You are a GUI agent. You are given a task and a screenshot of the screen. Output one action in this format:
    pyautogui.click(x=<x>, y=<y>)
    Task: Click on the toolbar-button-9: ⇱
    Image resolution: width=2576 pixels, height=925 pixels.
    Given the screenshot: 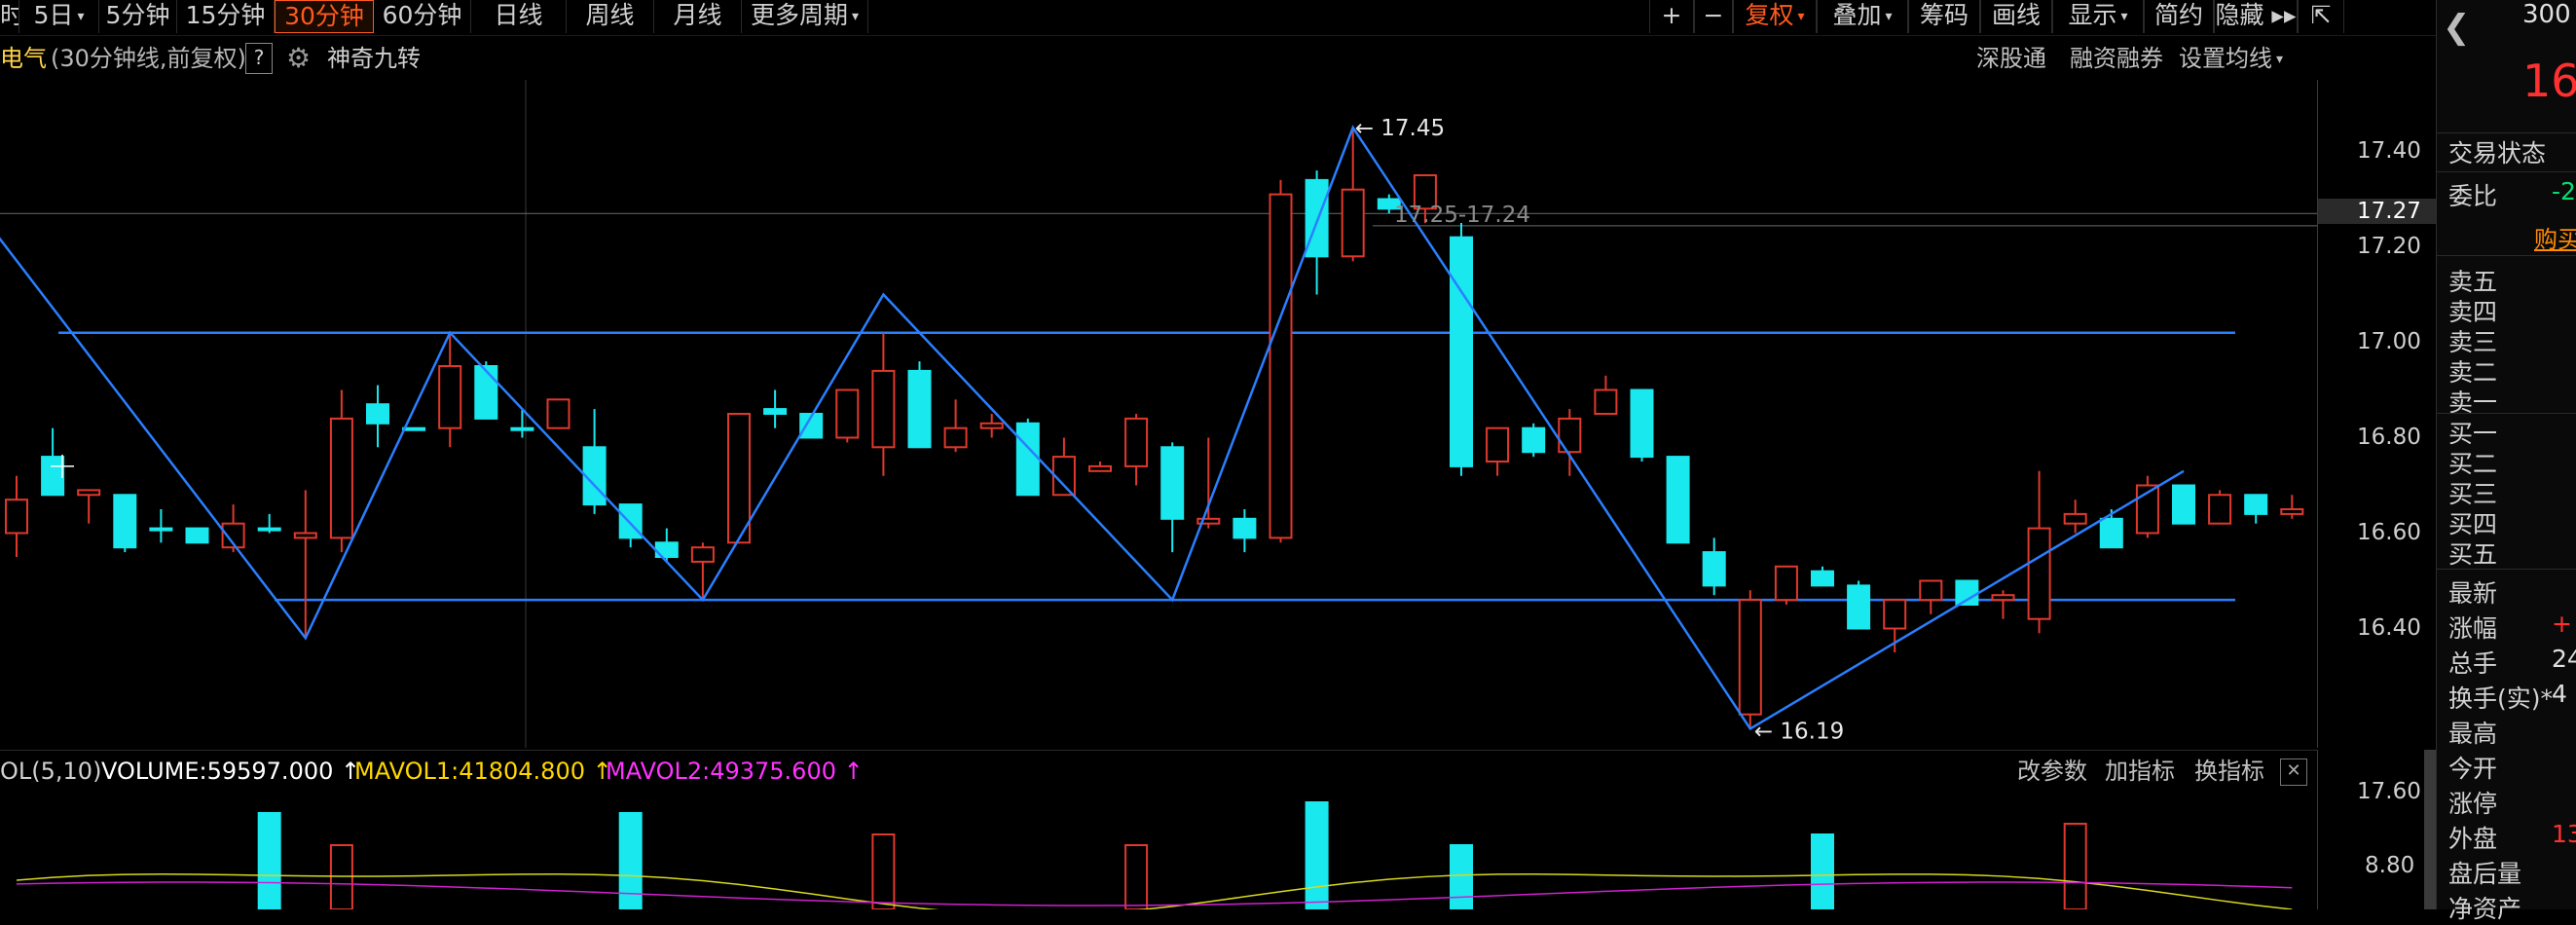 What is the action you would take?
    pyautogui.click(x=2321, y=16)
    